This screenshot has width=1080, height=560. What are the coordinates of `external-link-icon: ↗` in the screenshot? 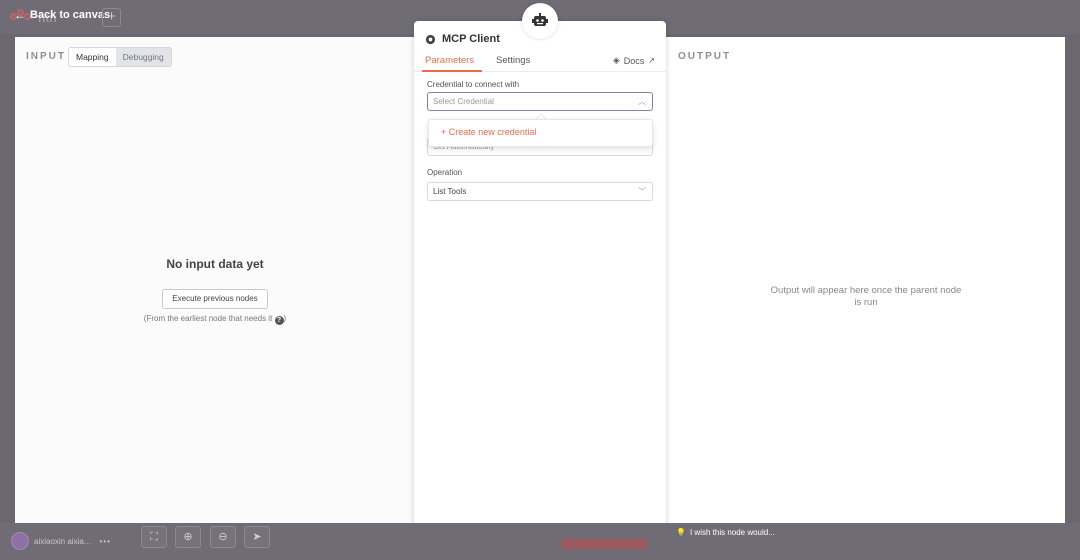 It's located at (651, 60).